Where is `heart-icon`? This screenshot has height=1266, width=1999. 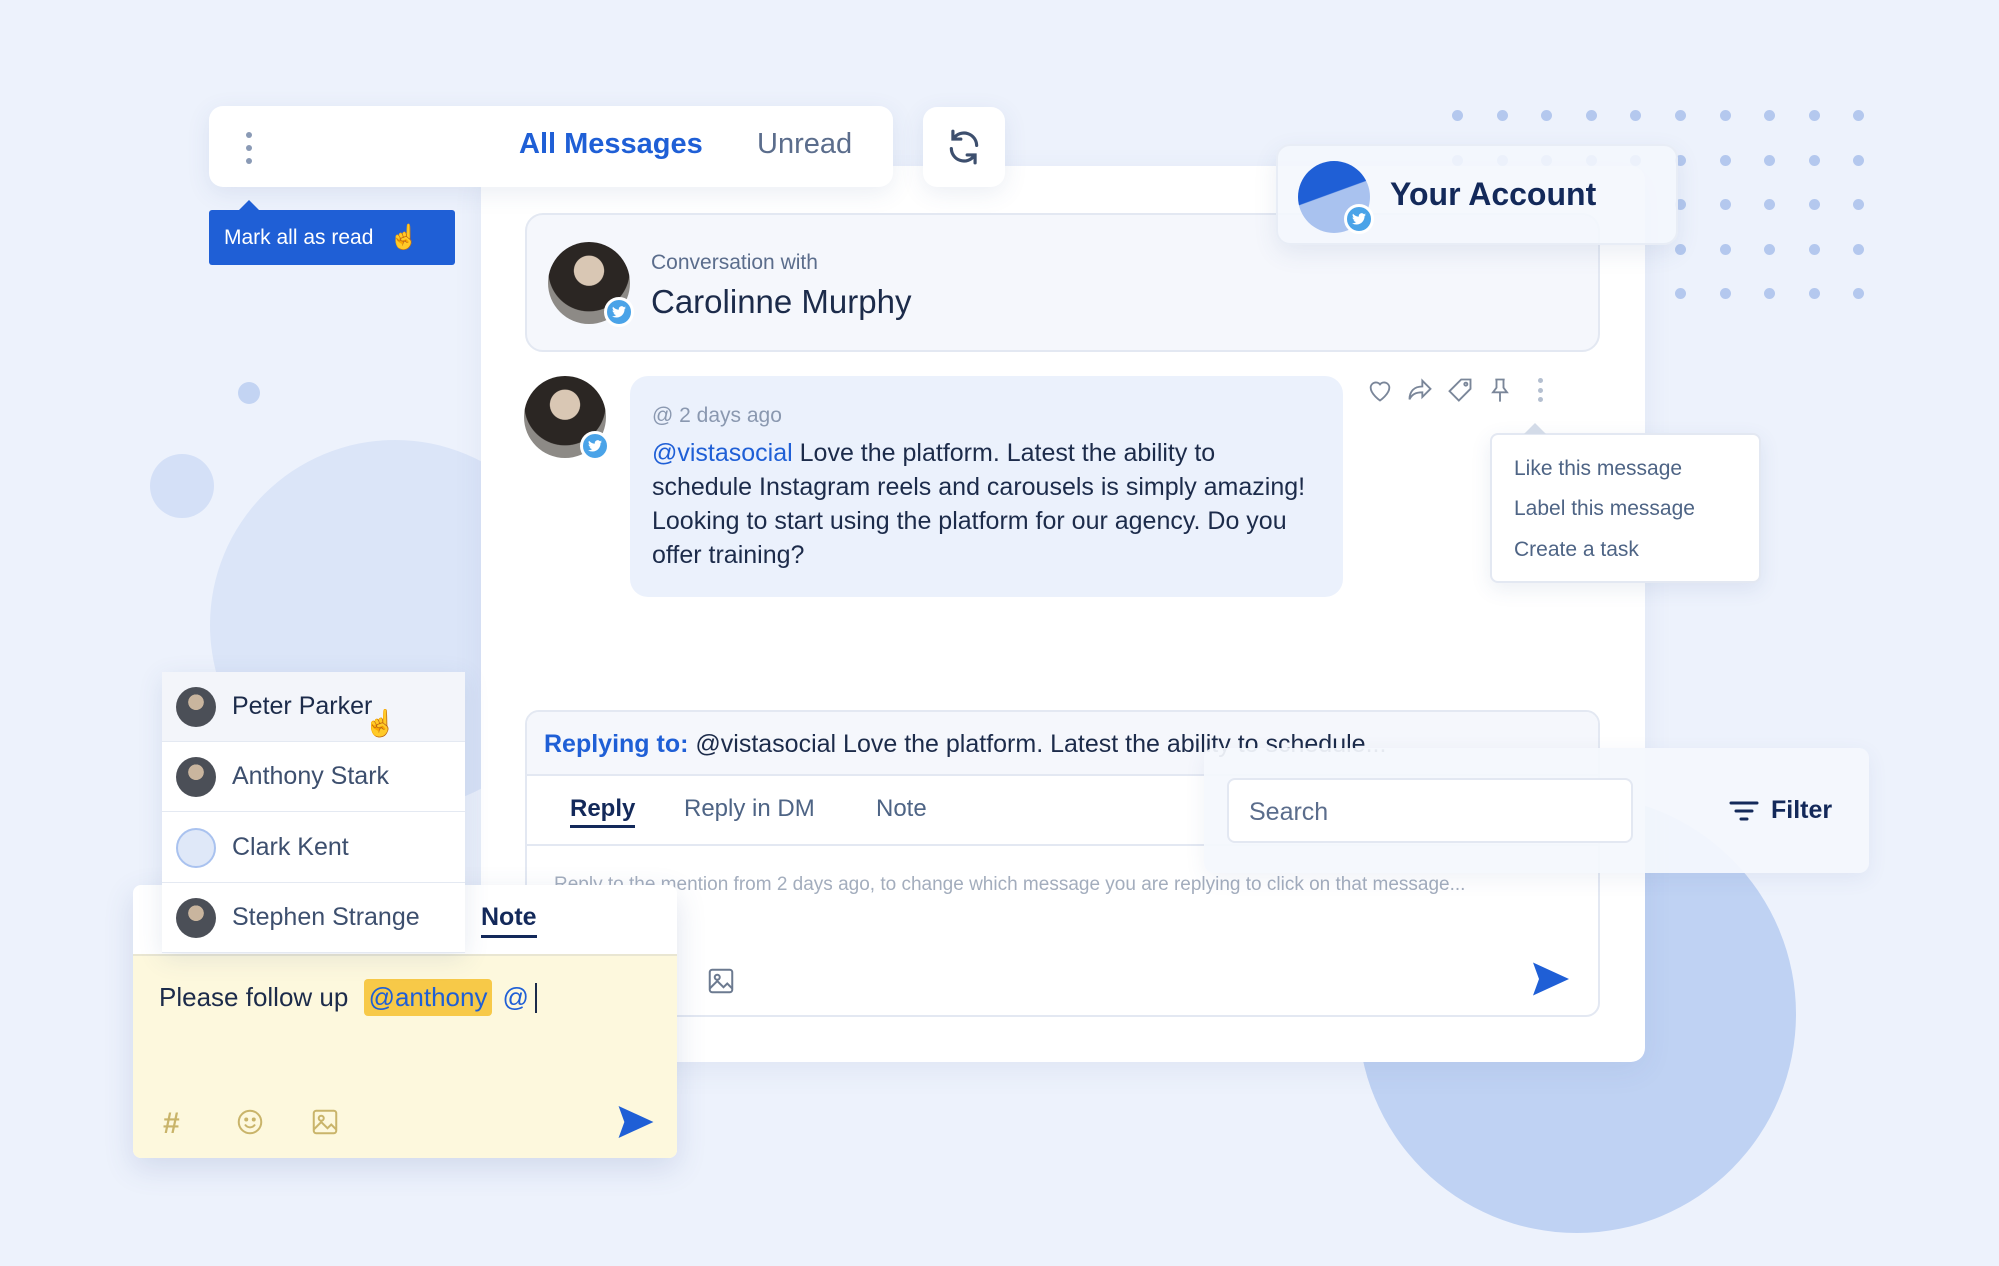
heart-icon is located at coordinates (1380, 390).